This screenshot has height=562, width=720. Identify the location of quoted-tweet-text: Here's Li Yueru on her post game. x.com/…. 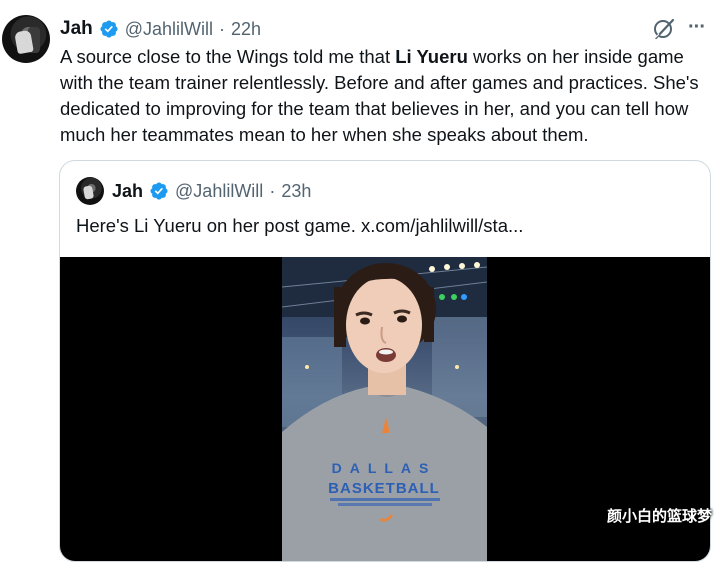
(300, 225).